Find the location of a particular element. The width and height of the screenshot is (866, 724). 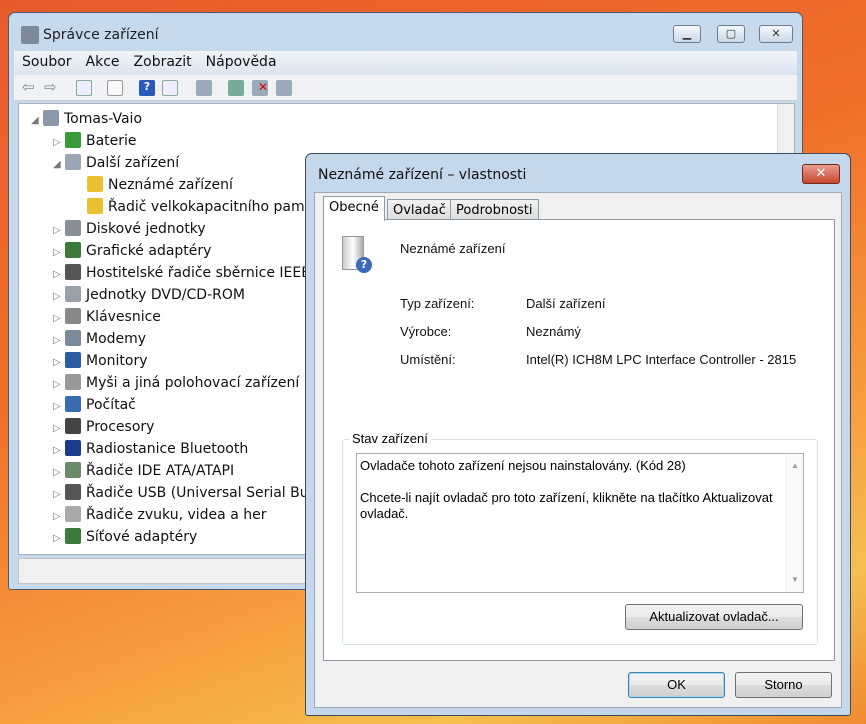

tree-item: ◢ Další zařízení is located at coordinates (116, 163).